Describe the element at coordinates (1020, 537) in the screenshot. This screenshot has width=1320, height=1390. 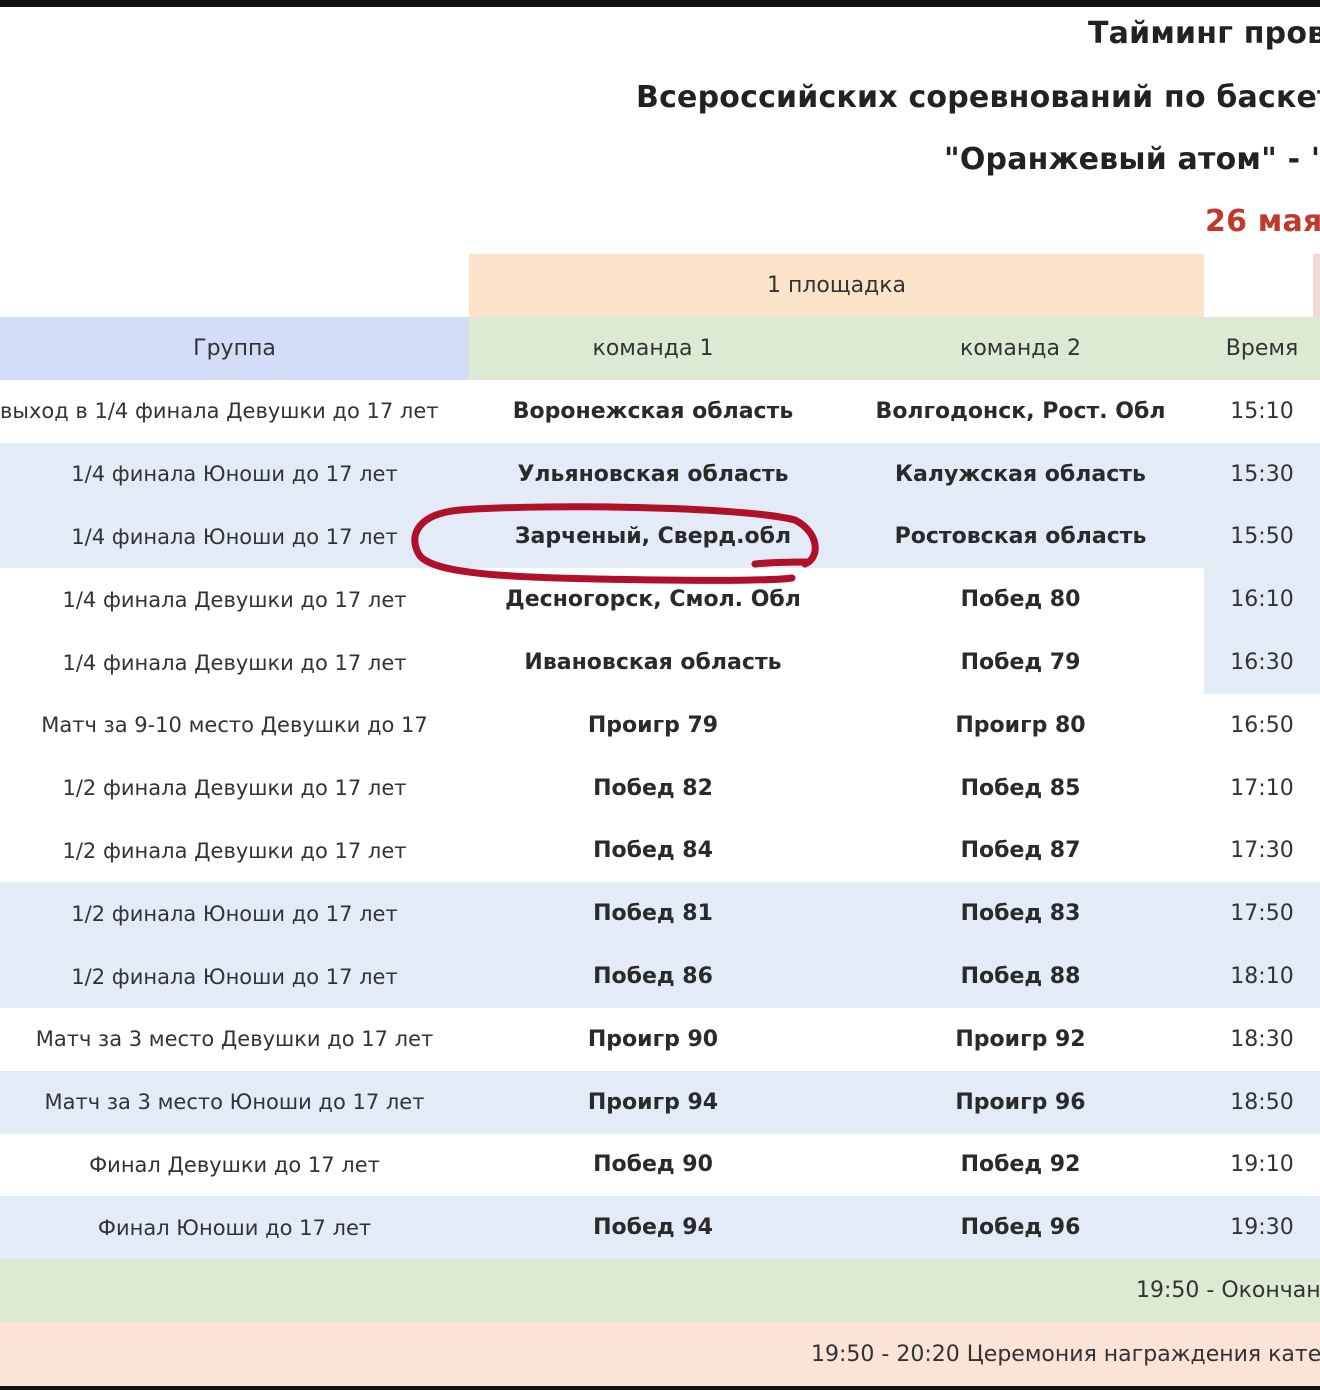
I see `team2-cell: Ростовская область` at that location.